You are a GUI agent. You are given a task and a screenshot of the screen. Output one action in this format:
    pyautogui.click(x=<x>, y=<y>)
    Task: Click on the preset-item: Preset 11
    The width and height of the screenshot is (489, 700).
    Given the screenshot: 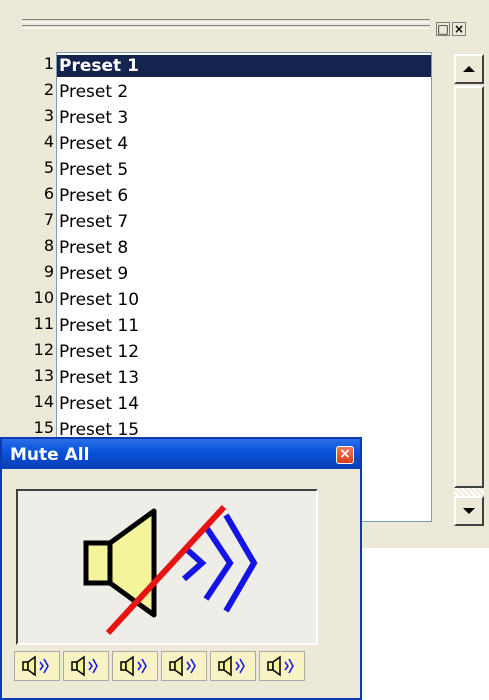 What is the action you would take?
    pyautogui.click(x=244, y=326)
    